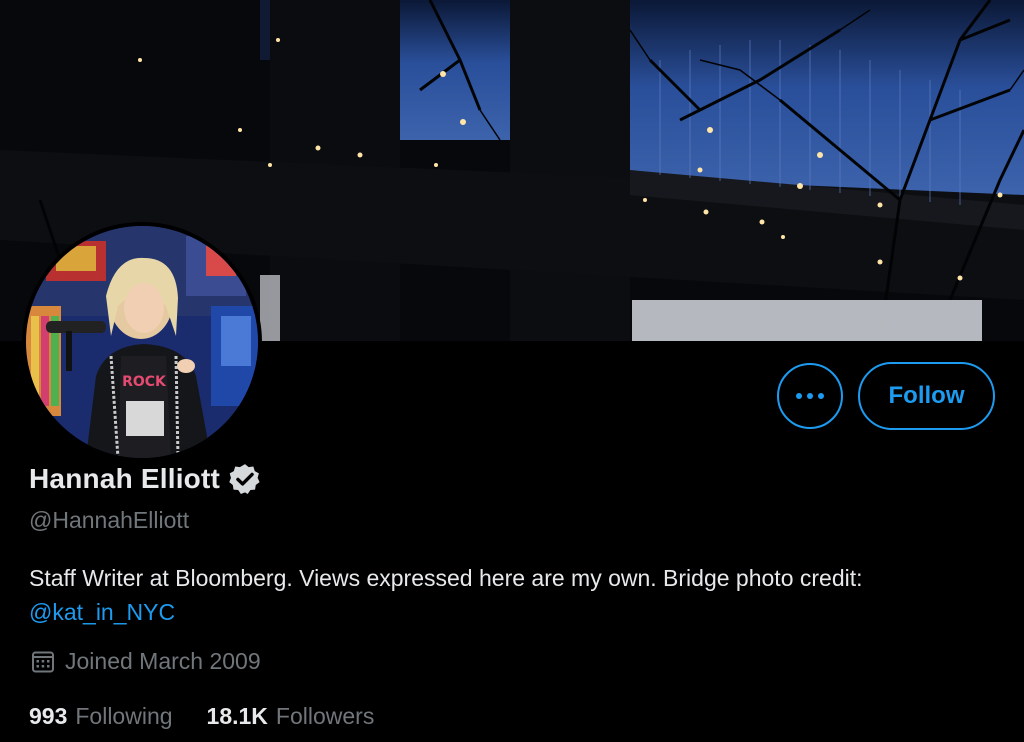 Image resolution: width=1024 pixels, height=742 pixels. I want to click on calendar-icon, so click(43, 662).